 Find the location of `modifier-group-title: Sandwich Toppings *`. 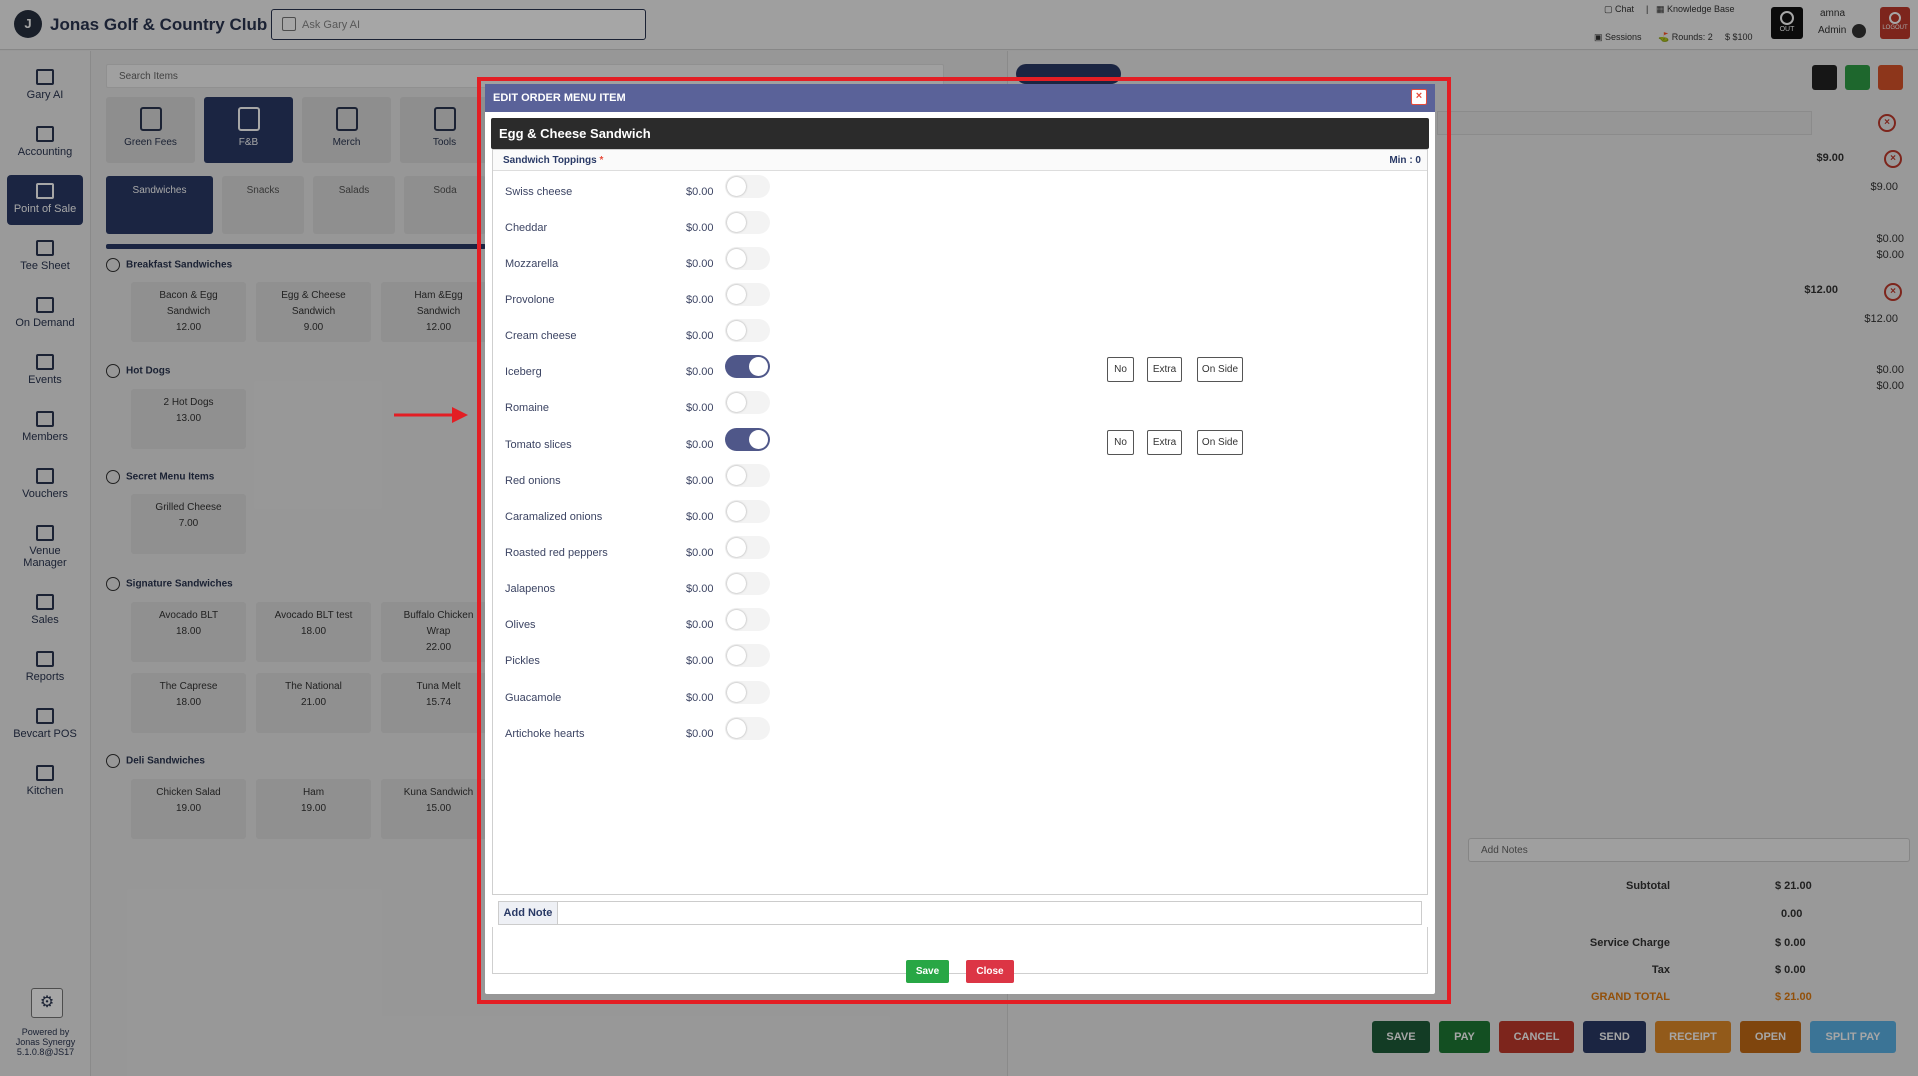

modifier-group-title: Sandwich Toppings * is located at coordinates (553, 160).